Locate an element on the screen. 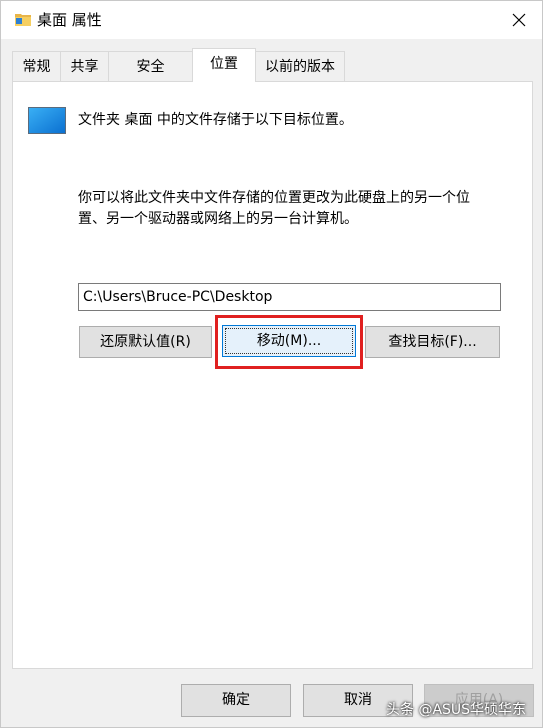  location-description-line1: 你可以将此文件夹中文件存储的位置更改为此硬盘上的另一个位 is located at coordinates (274, 198).